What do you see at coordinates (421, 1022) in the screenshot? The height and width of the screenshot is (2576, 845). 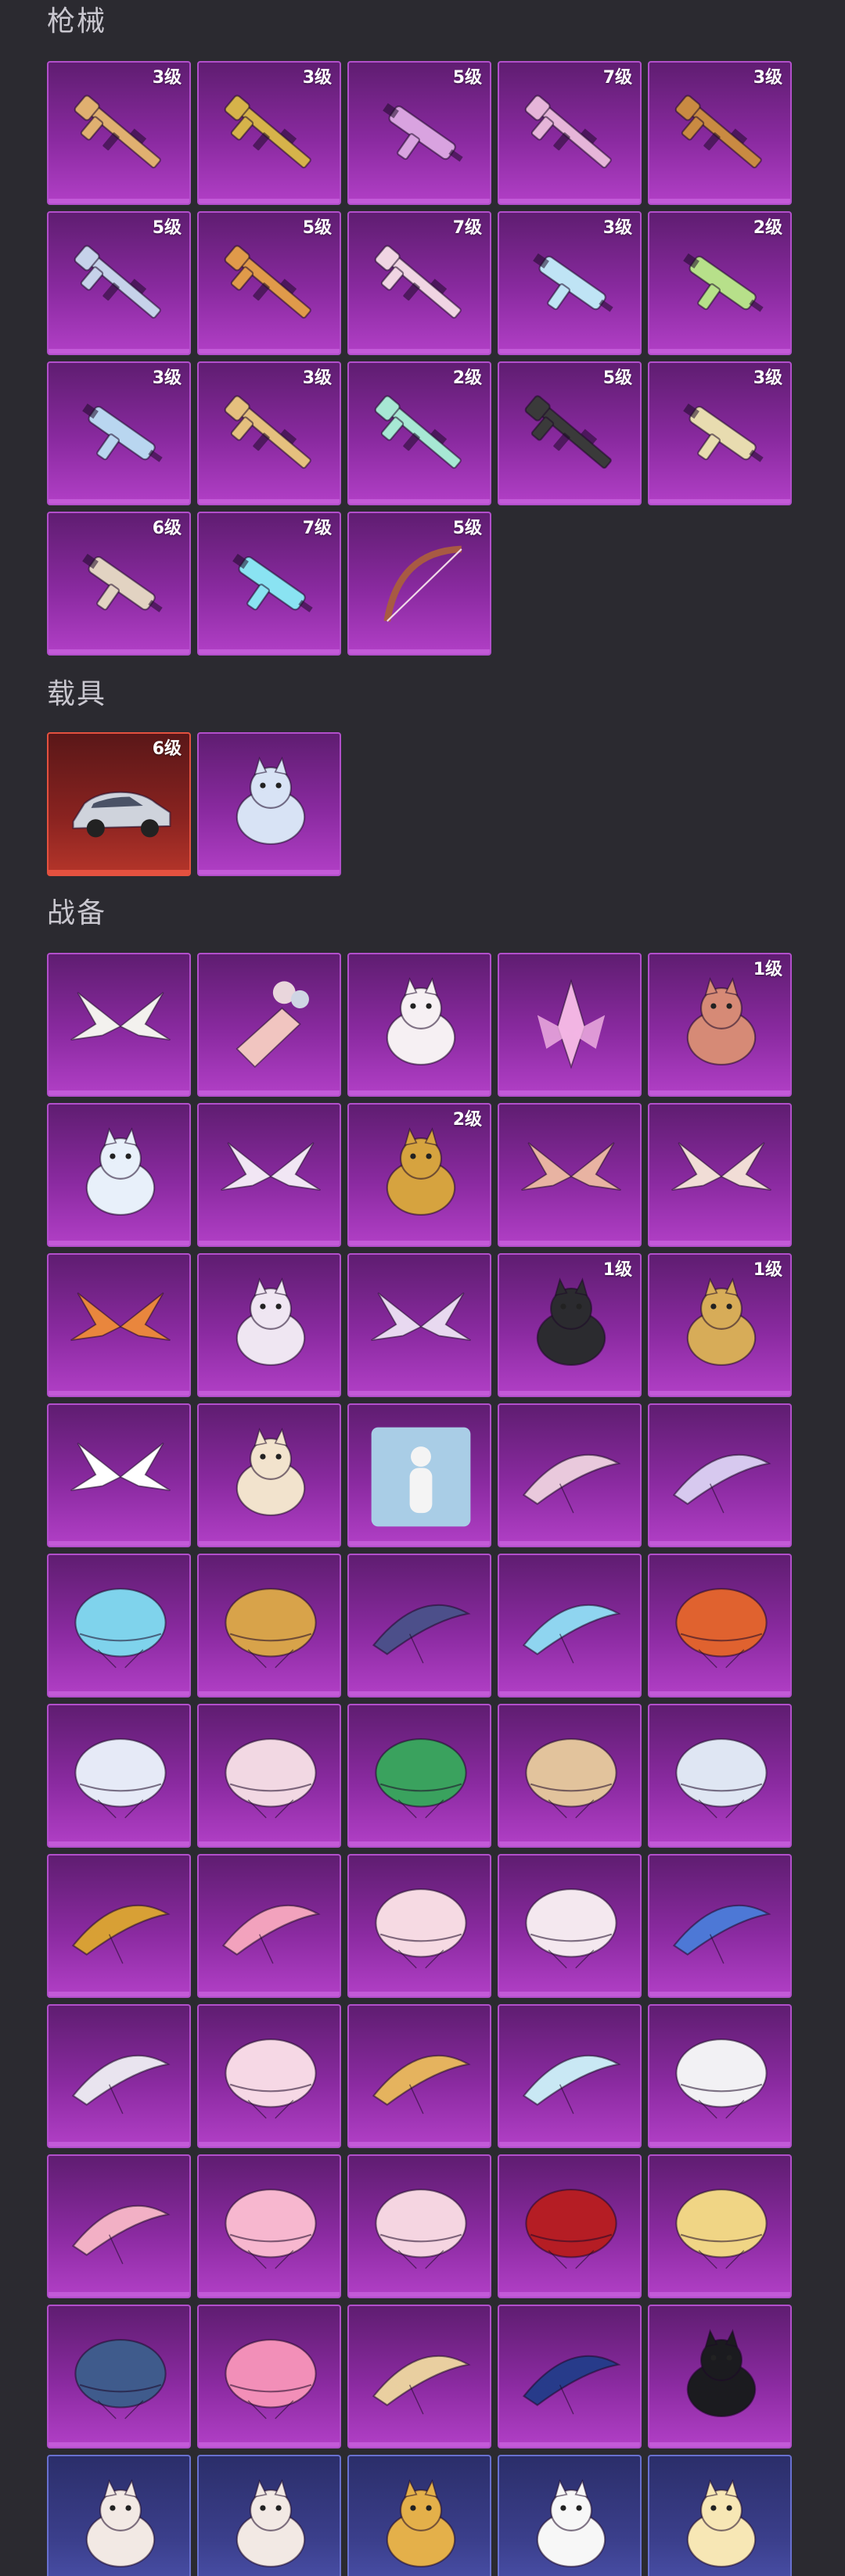 I see `rabbit-icon` at bounding box center [421, 1022].